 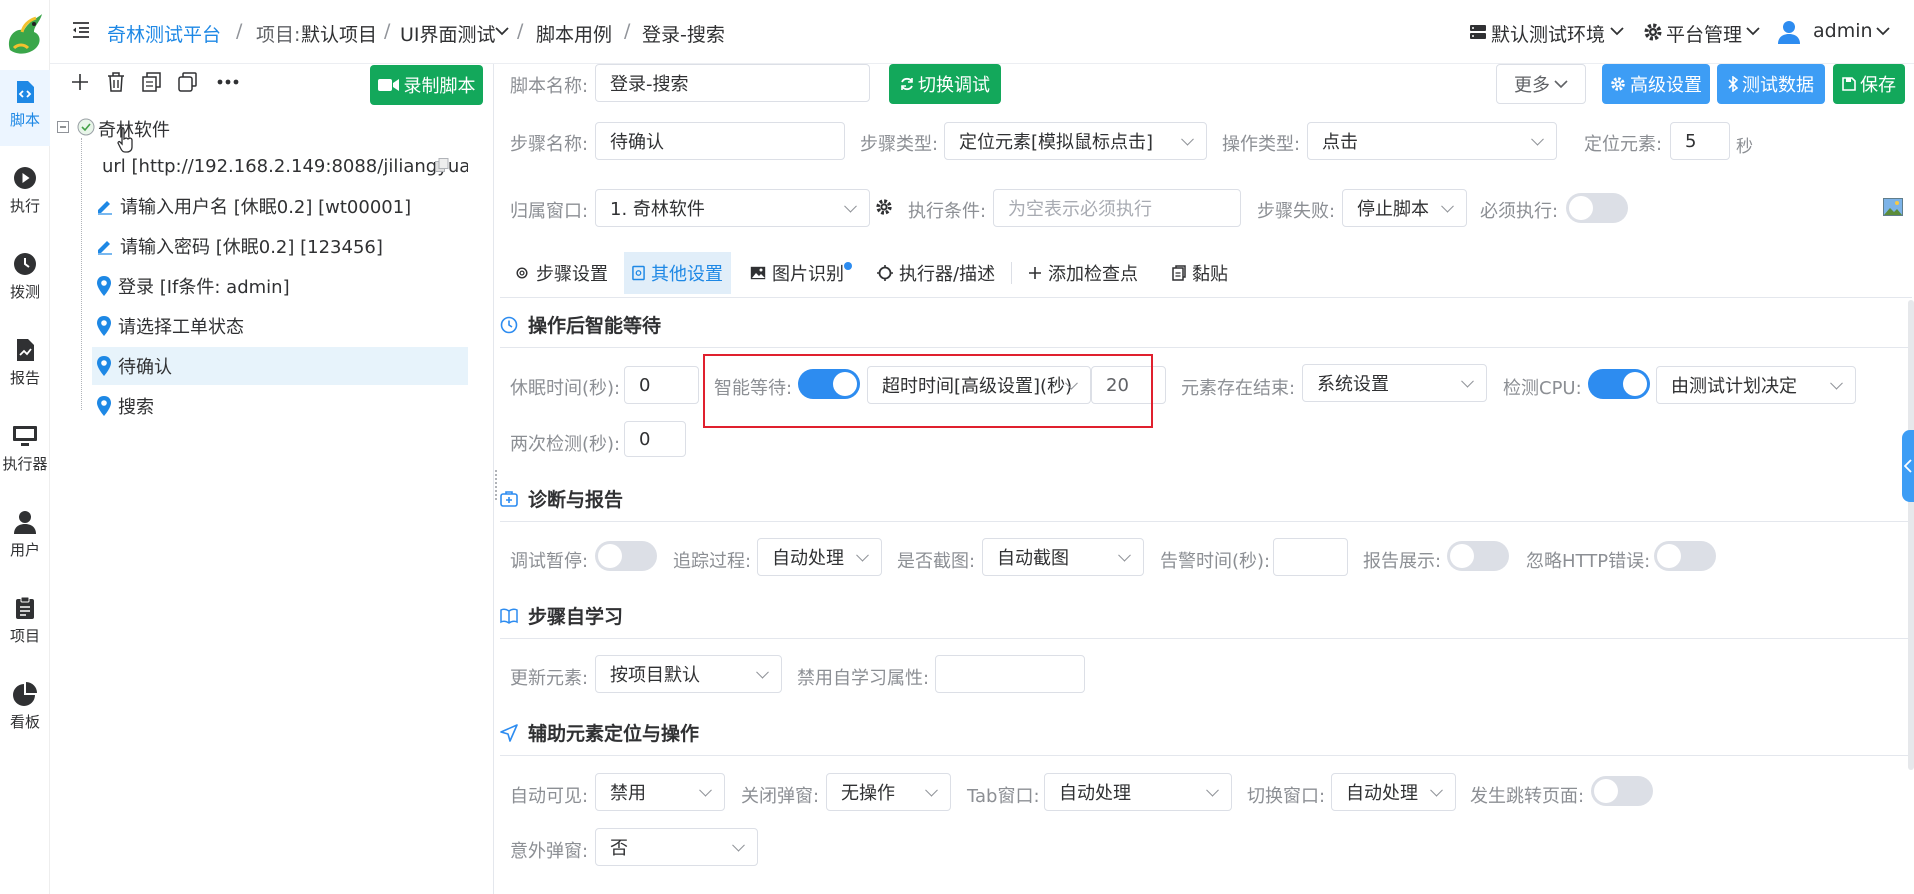 I want to click on script-icon, so click(x=25, y=92).